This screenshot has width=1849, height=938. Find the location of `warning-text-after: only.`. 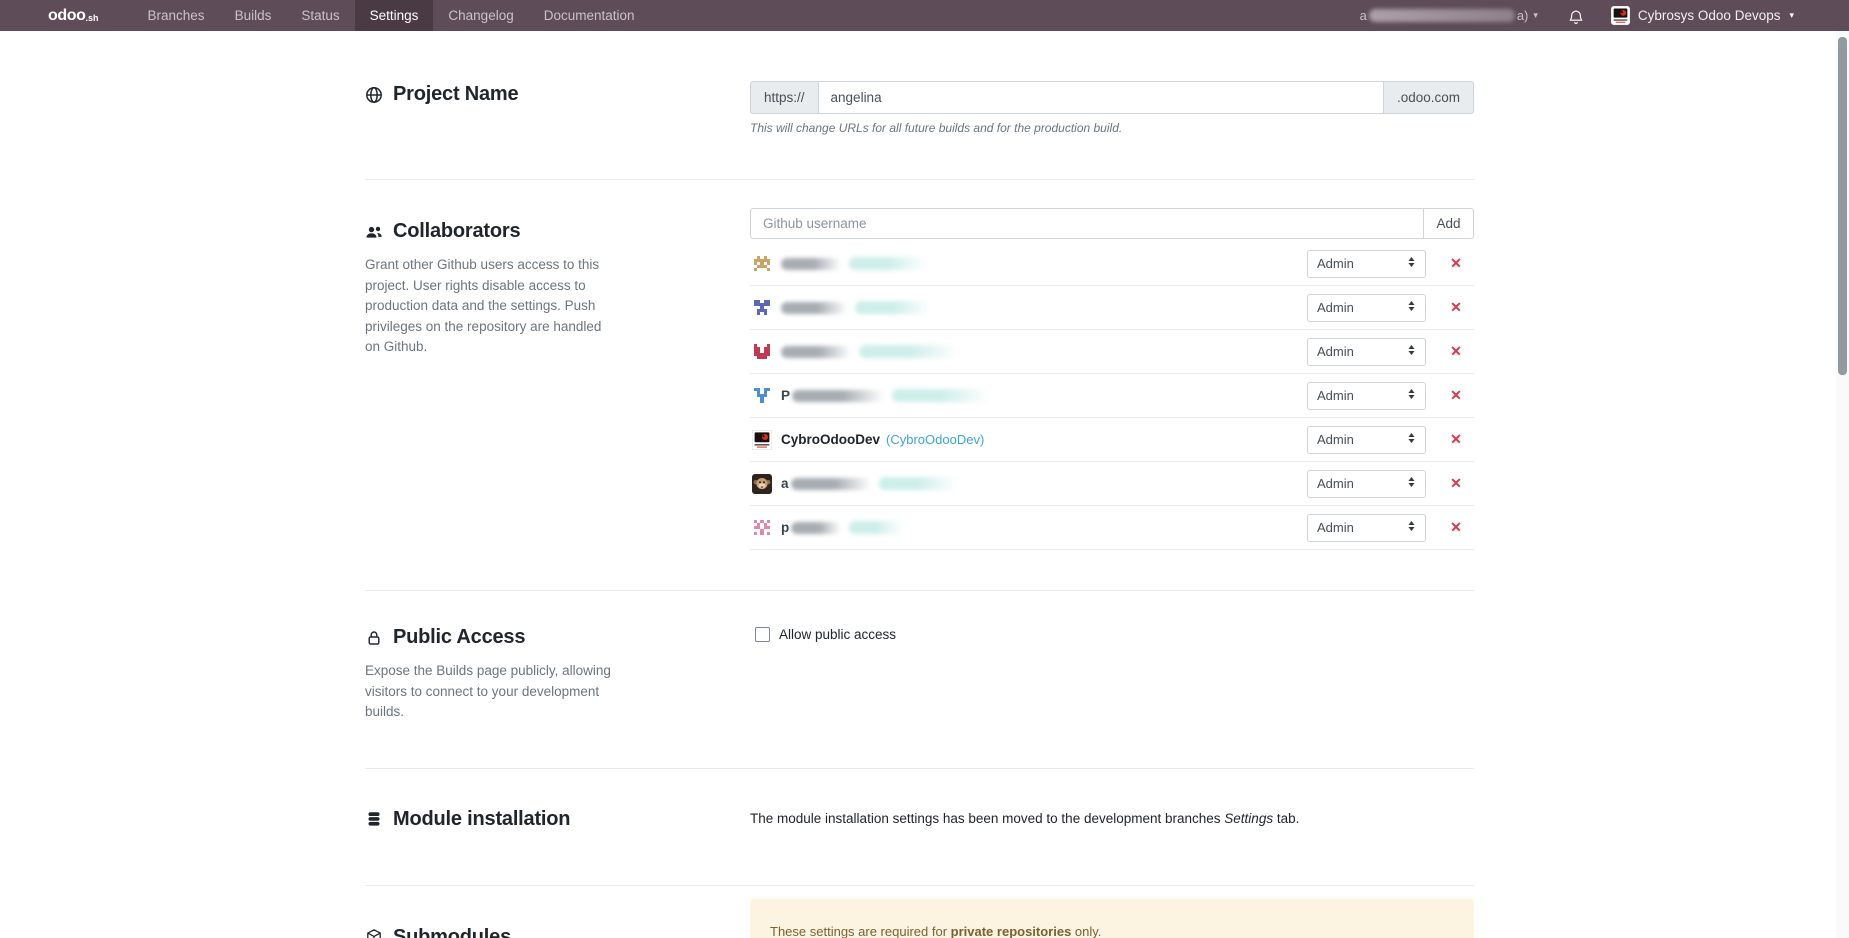

warning-text-after: only. is located at coordinates (1086, 930).